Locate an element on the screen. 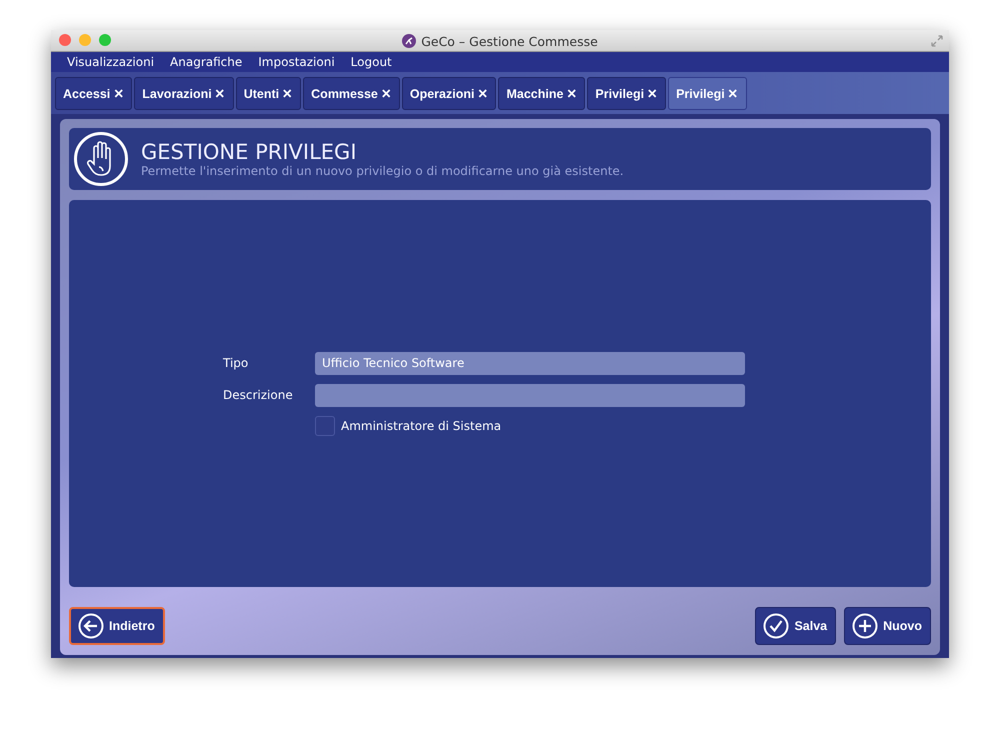 The width and height of the screenshot is (1000, 730). page-title: GESTIONE PRIVILEGI is located at coordinates (249, 152).